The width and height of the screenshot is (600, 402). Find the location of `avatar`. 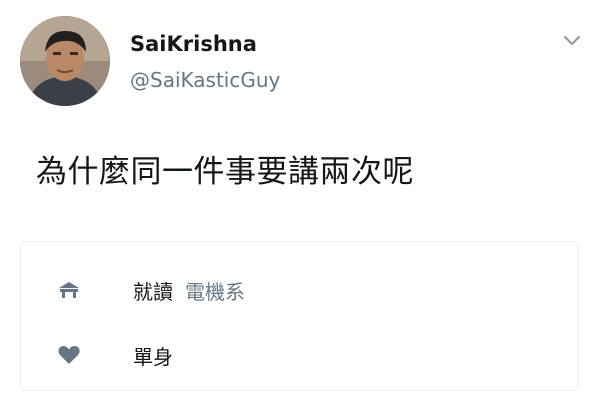

avatar is located at coordinates (65, 61).